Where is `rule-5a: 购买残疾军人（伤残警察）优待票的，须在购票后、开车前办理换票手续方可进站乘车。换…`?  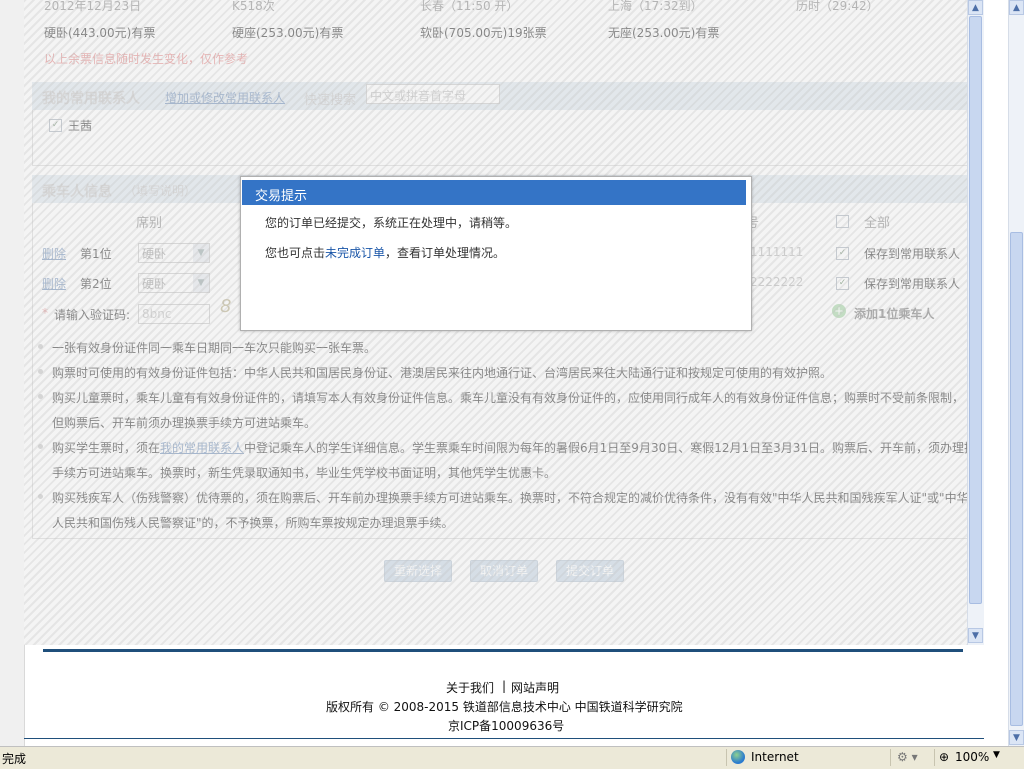
rule-5a: 购买残疾军人（伤残警察）优待票的，须在购票后、开车前办理换票手续方可进站乘车。换… is located at coordinates (510, 498).